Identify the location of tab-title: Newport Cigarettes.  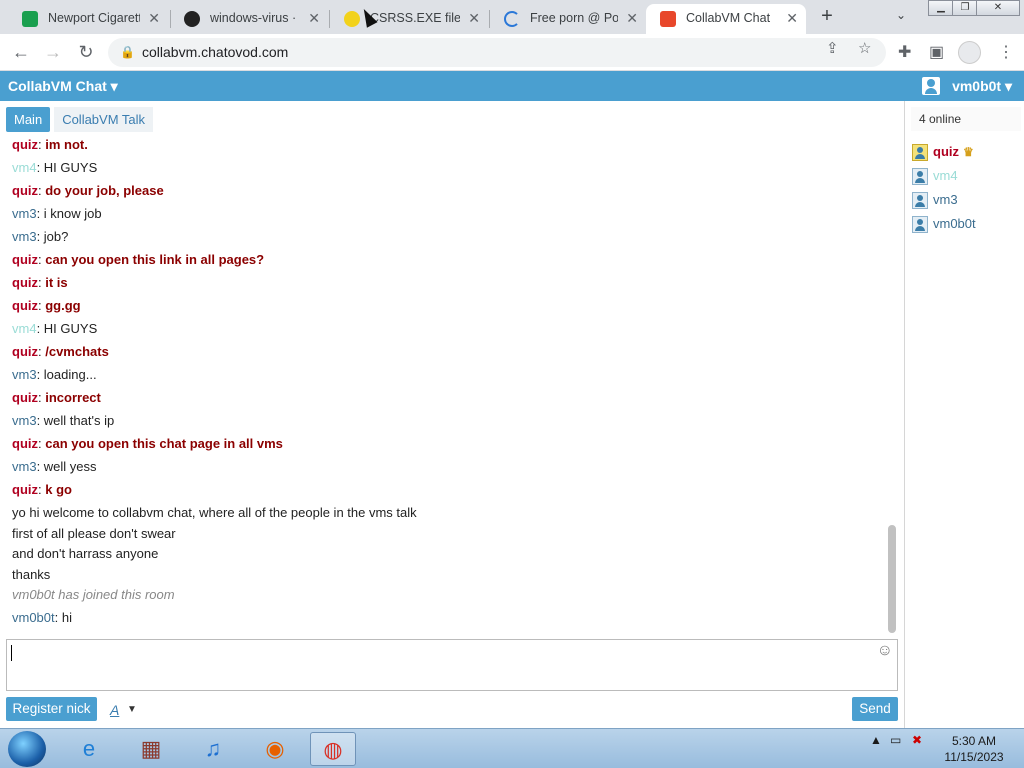
(94, 18).